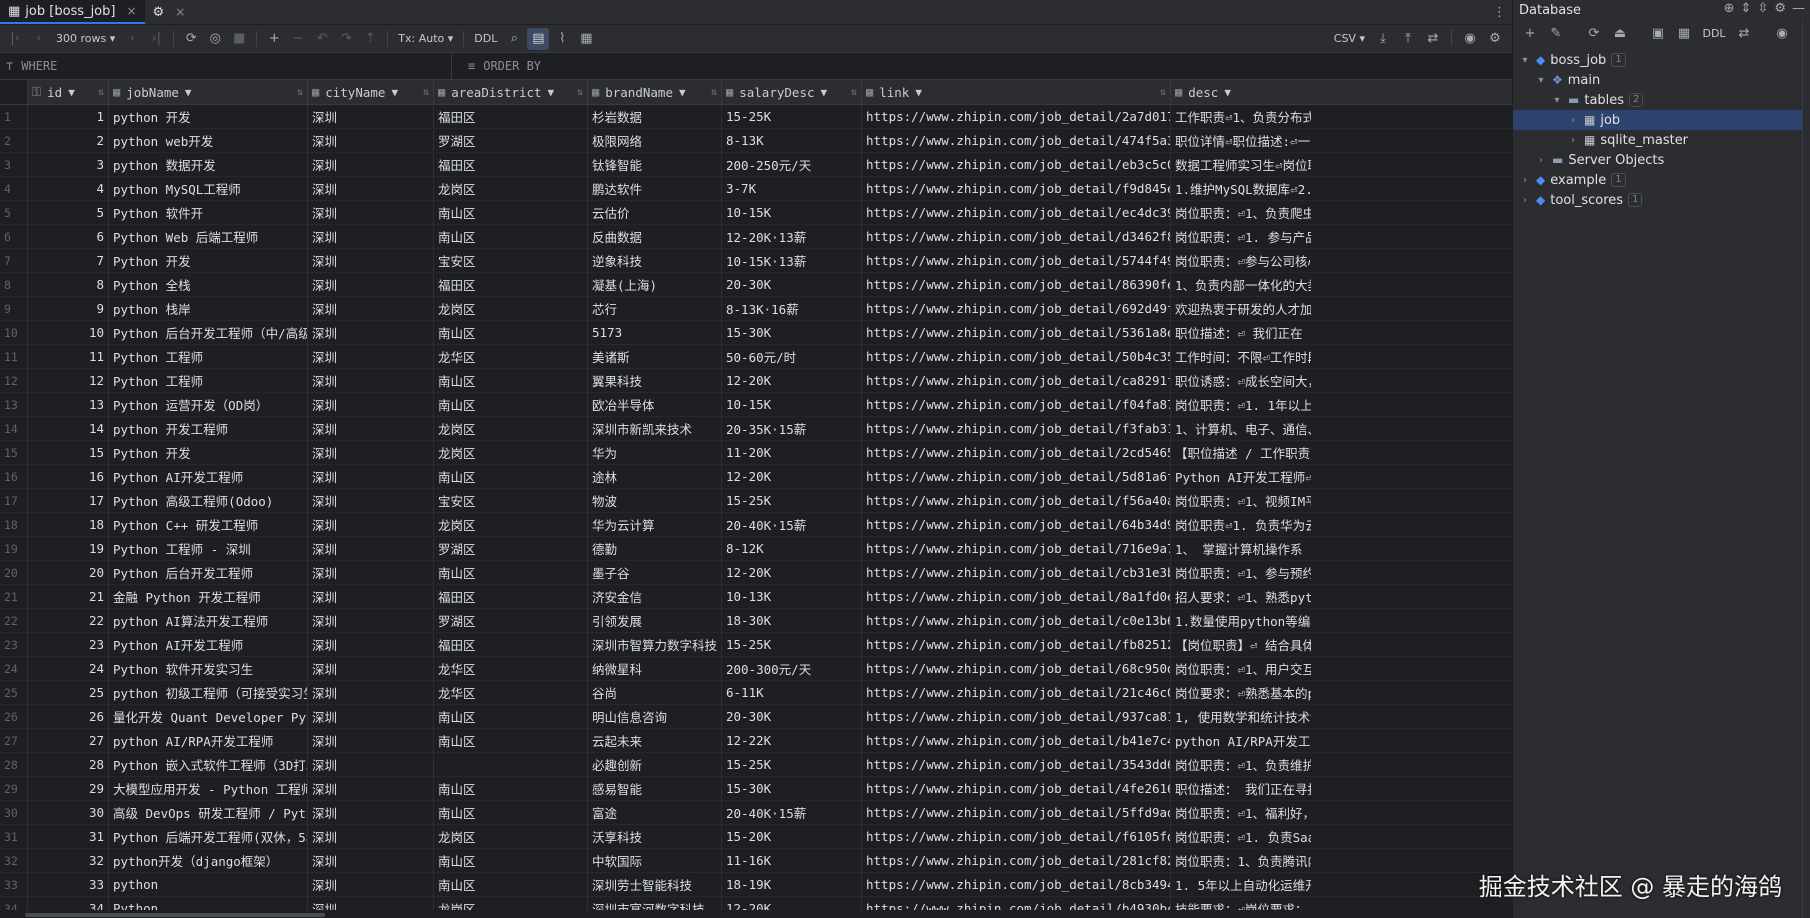  What do you see at coordinates (655, 524) in the screenshot?
I see `cell-brandname: 华为云计算` at bounding box center [655, 524].